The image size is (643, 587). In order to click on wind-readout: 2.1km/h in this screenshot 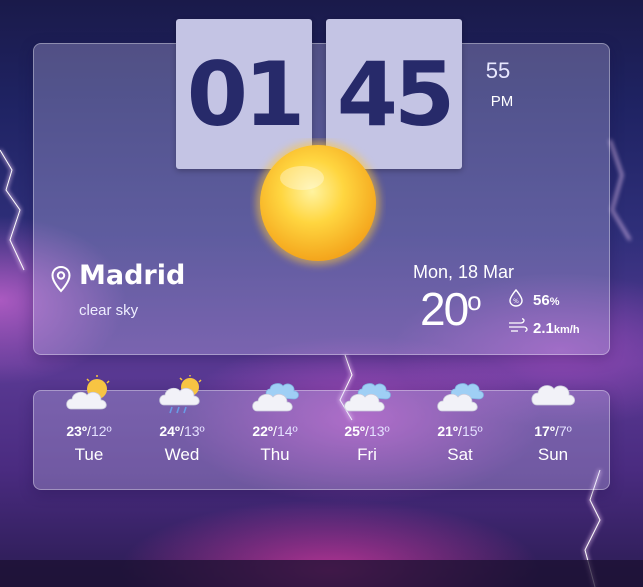, I will do `click(556, 328)`.